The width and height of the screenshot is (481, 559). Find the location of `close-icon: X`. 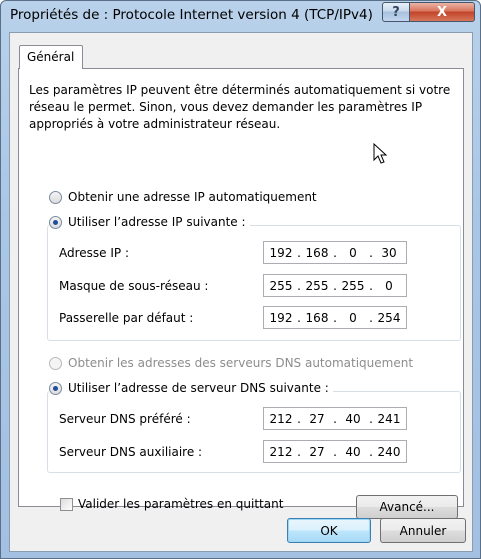

close-icon: X is located at coordinates (442, 12).